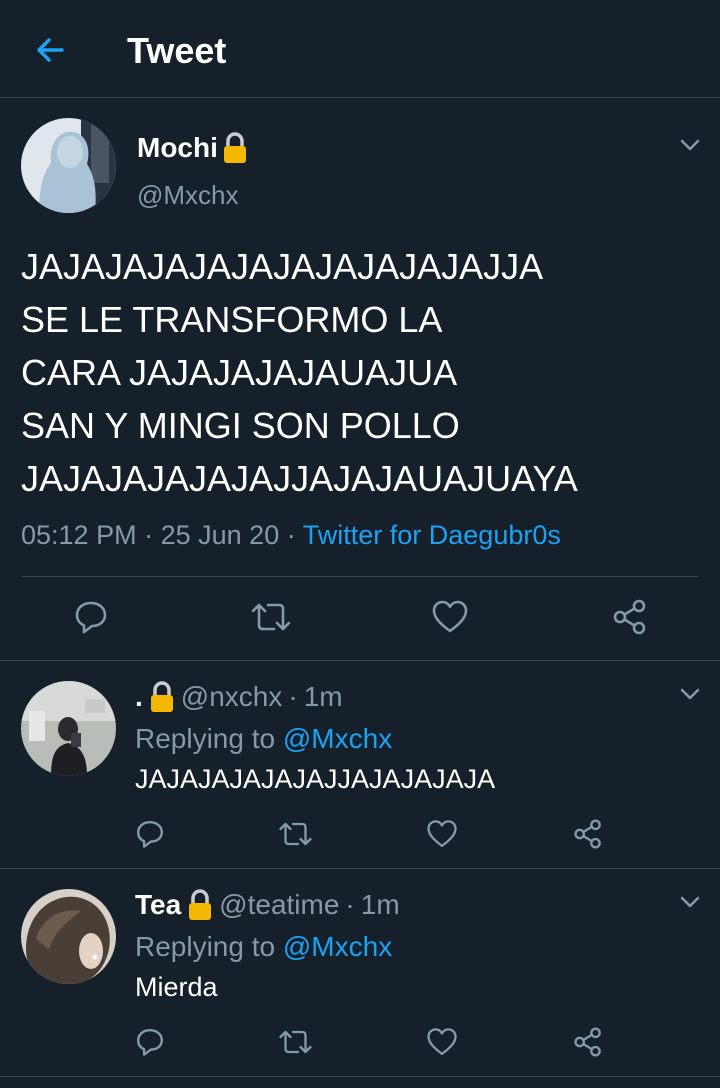  Describe the element at coordinates (299, 478) in the screenshot. I see `tweet-text-line: JAJAJAJAJAJAJJAJAJAUAJUAYA` at that location.